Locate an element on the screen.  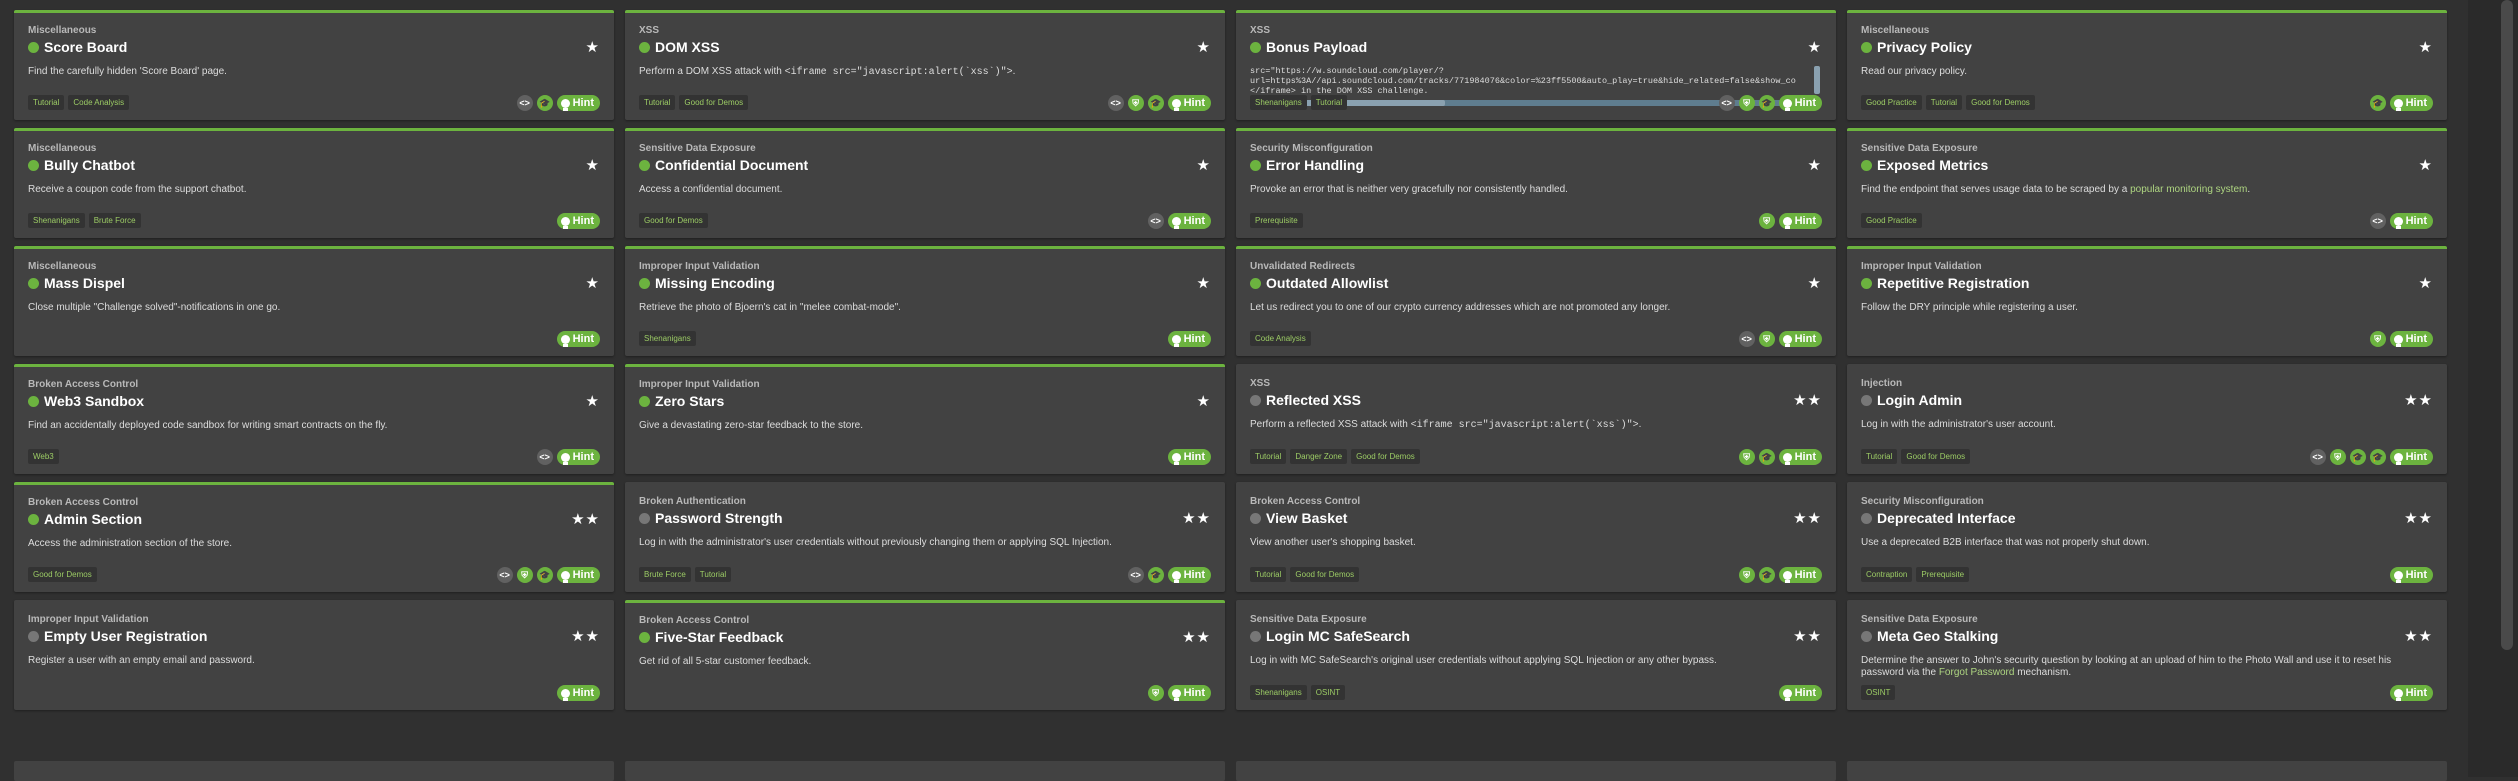
challenge-category: XSS is located at coordinates (649, 30).